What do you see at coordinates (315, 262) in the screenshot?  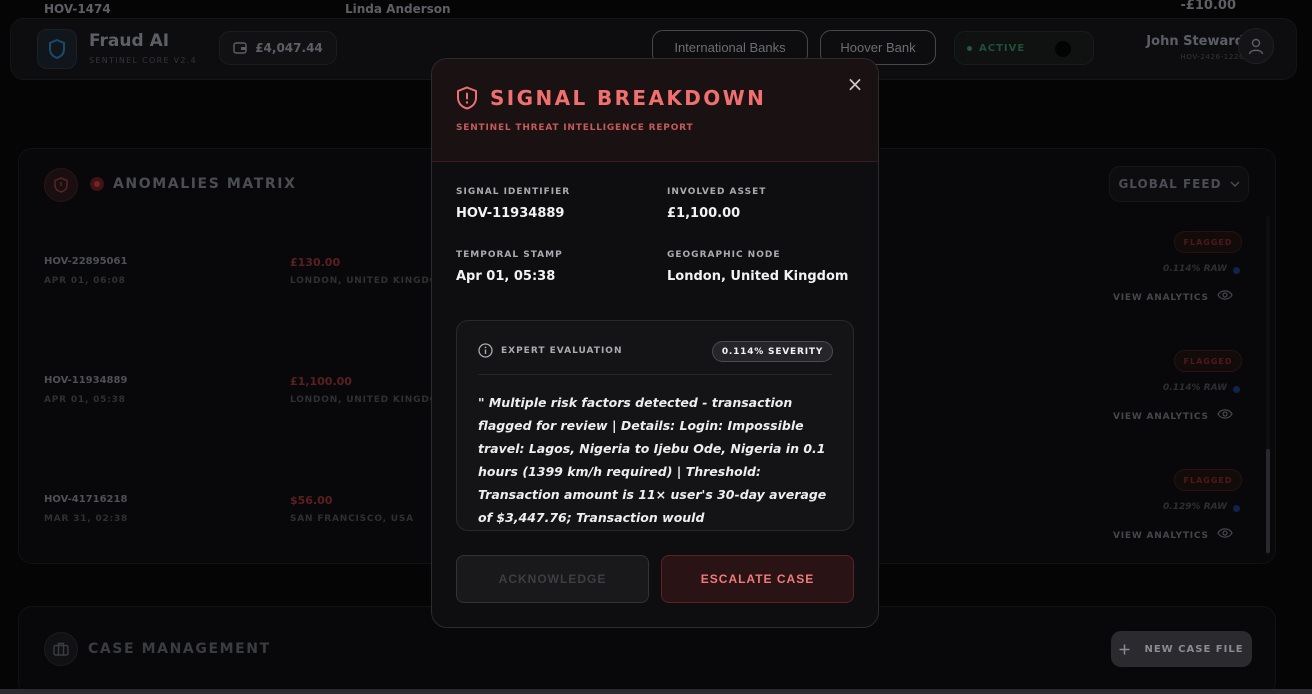 I see `row-amount: £130.00` at bounding box center [315, 262].